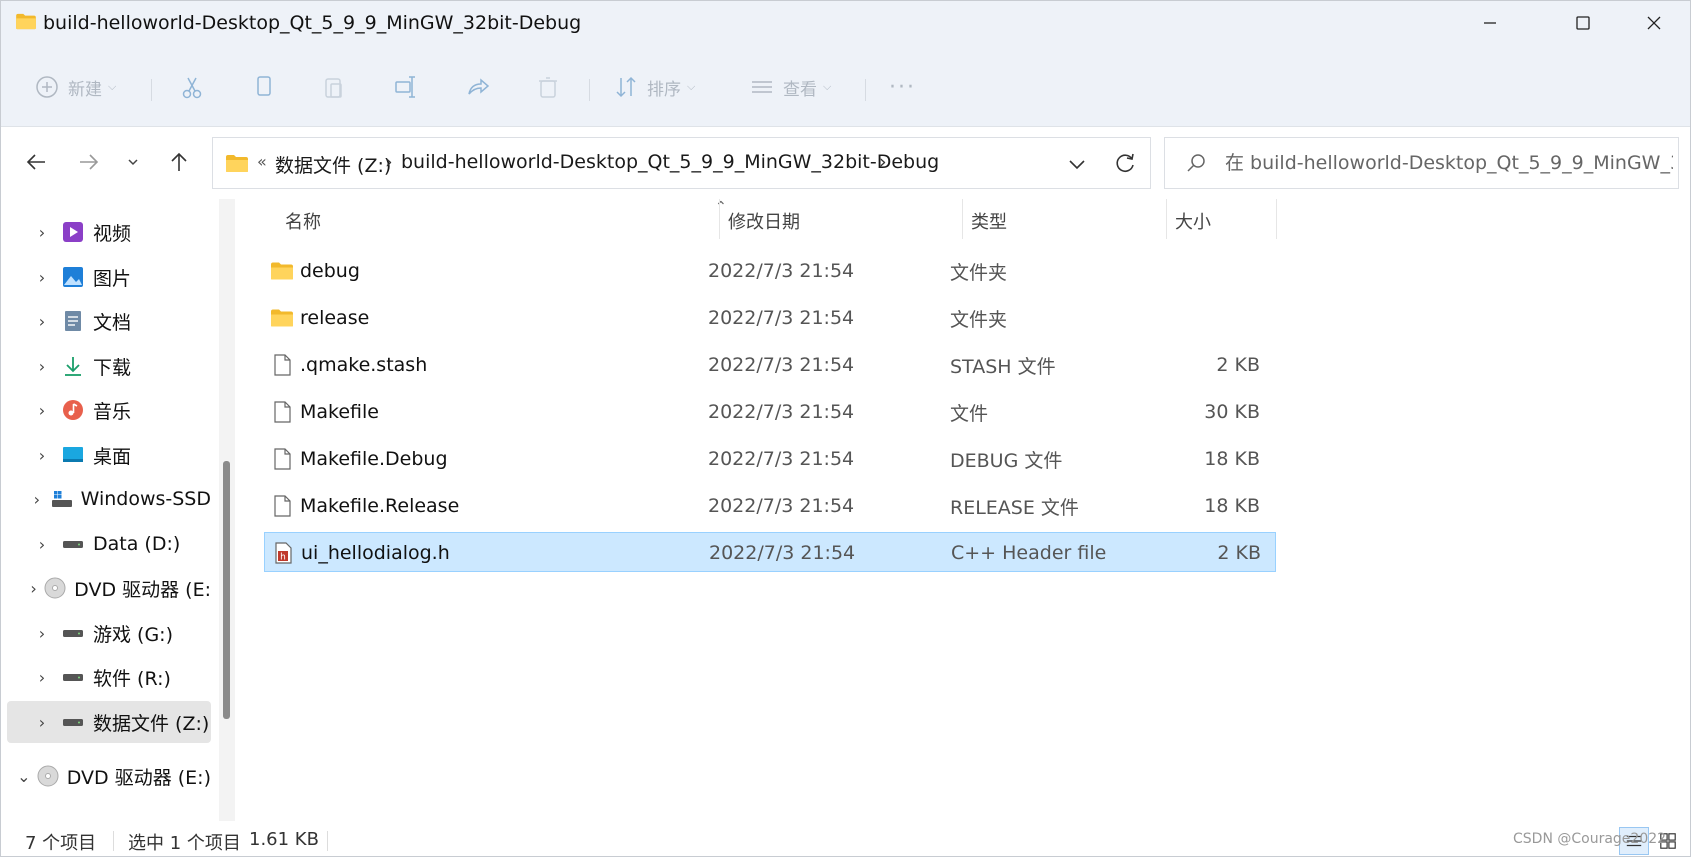  I want to click on sidebar-scroll-thumb, so click(226, 590).